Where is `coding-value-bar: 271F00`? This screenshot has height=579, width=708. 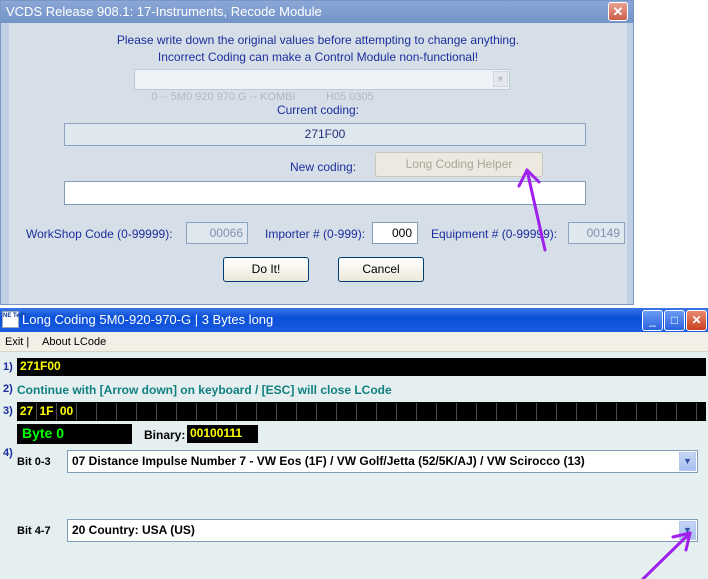
coding-value-bar: 271F00 is located at coordinates (361, 367).